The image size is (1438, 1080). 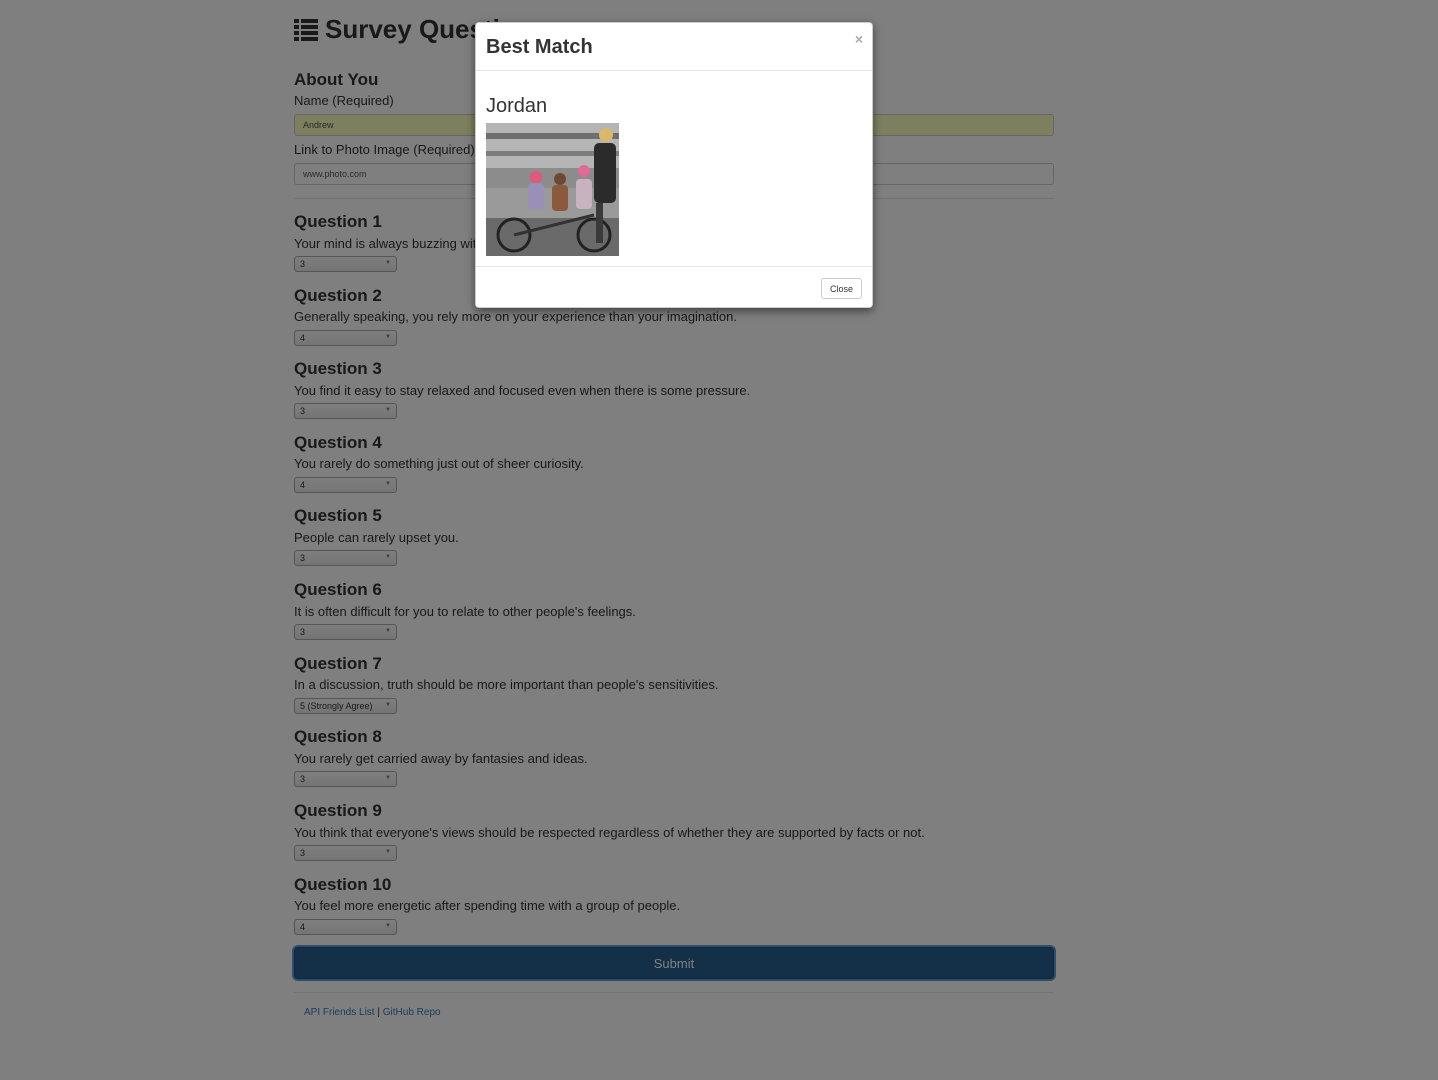 I want to click on modal-header: Best Match ×, so click(x=674, y=47).